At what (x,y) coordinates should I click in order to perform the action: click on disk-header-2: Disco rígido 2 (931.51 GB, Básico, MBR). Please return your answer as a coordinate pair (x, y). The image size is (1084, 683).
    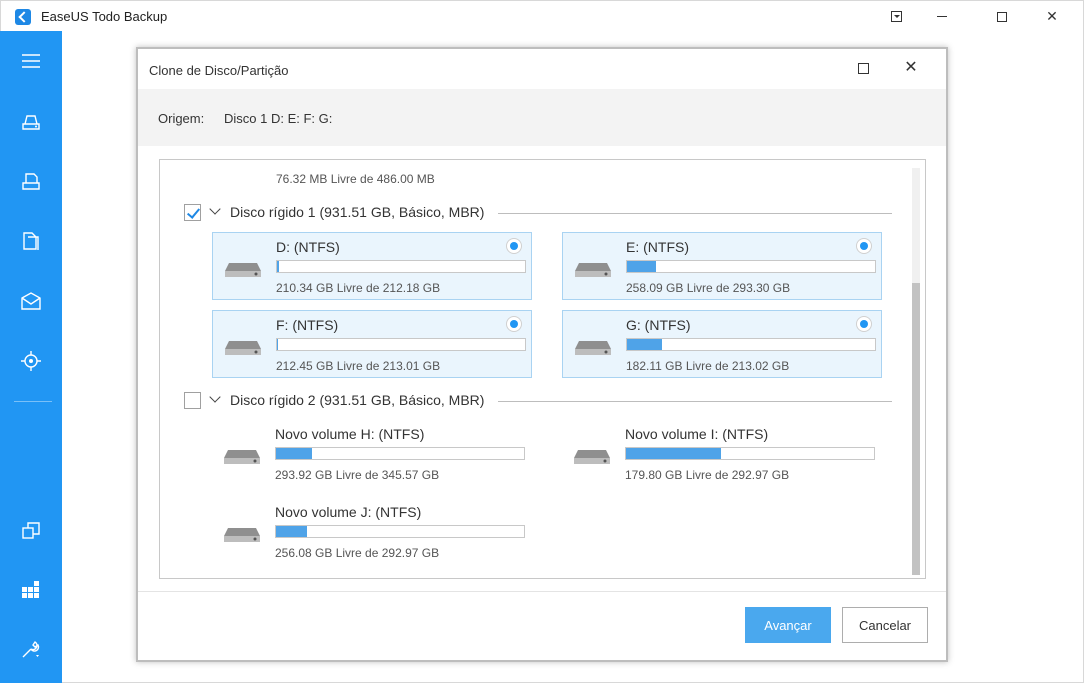
    Looking at the image, I should click on (538, 400).